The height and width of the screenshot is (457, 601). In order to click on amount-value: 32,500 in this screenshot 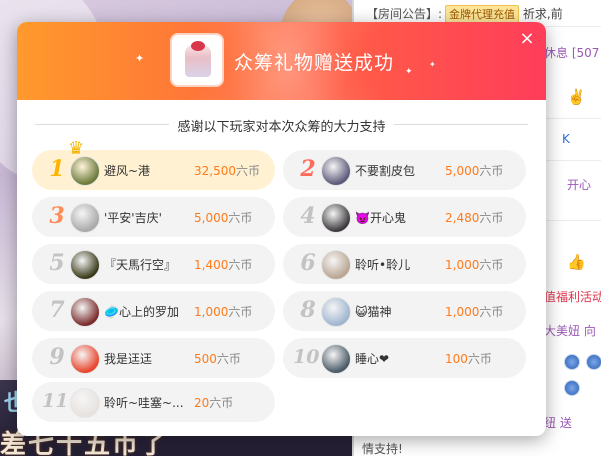, I will do `click(215, 171)`.